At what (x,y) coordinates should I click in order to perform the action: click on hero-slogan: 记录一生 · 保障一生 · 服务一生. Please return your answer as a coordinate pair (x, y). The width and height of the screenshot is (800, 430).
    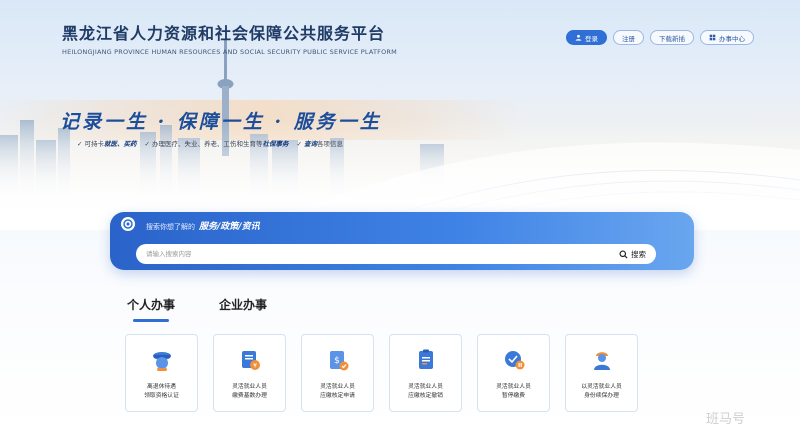
    Looking at the image, I should click on (221, 122).